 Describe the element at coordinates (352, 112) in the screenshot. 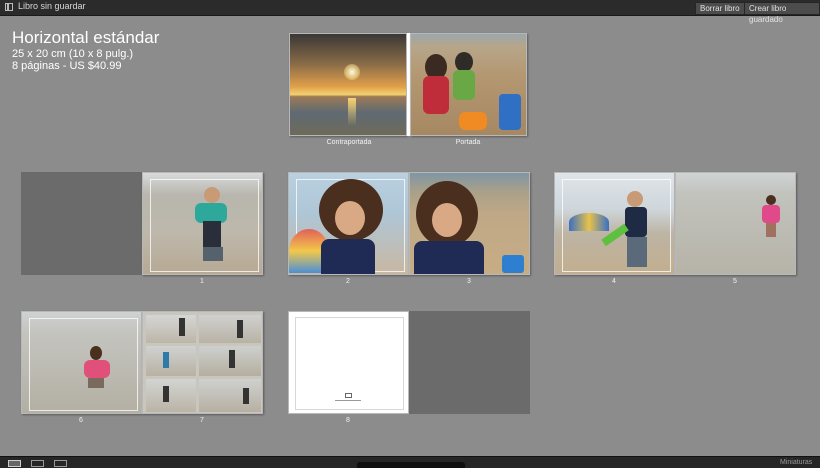

I see `sun-reflection-shape` at that location.